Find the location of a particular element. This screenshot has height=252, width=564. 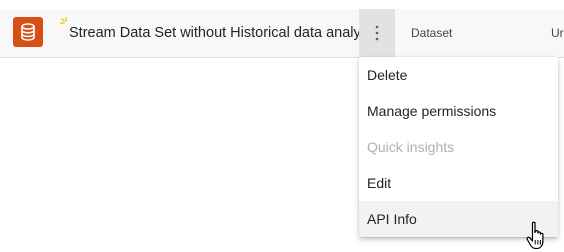

menu-item-quick-insights: Quick insights is located at coordinates (411, 147).